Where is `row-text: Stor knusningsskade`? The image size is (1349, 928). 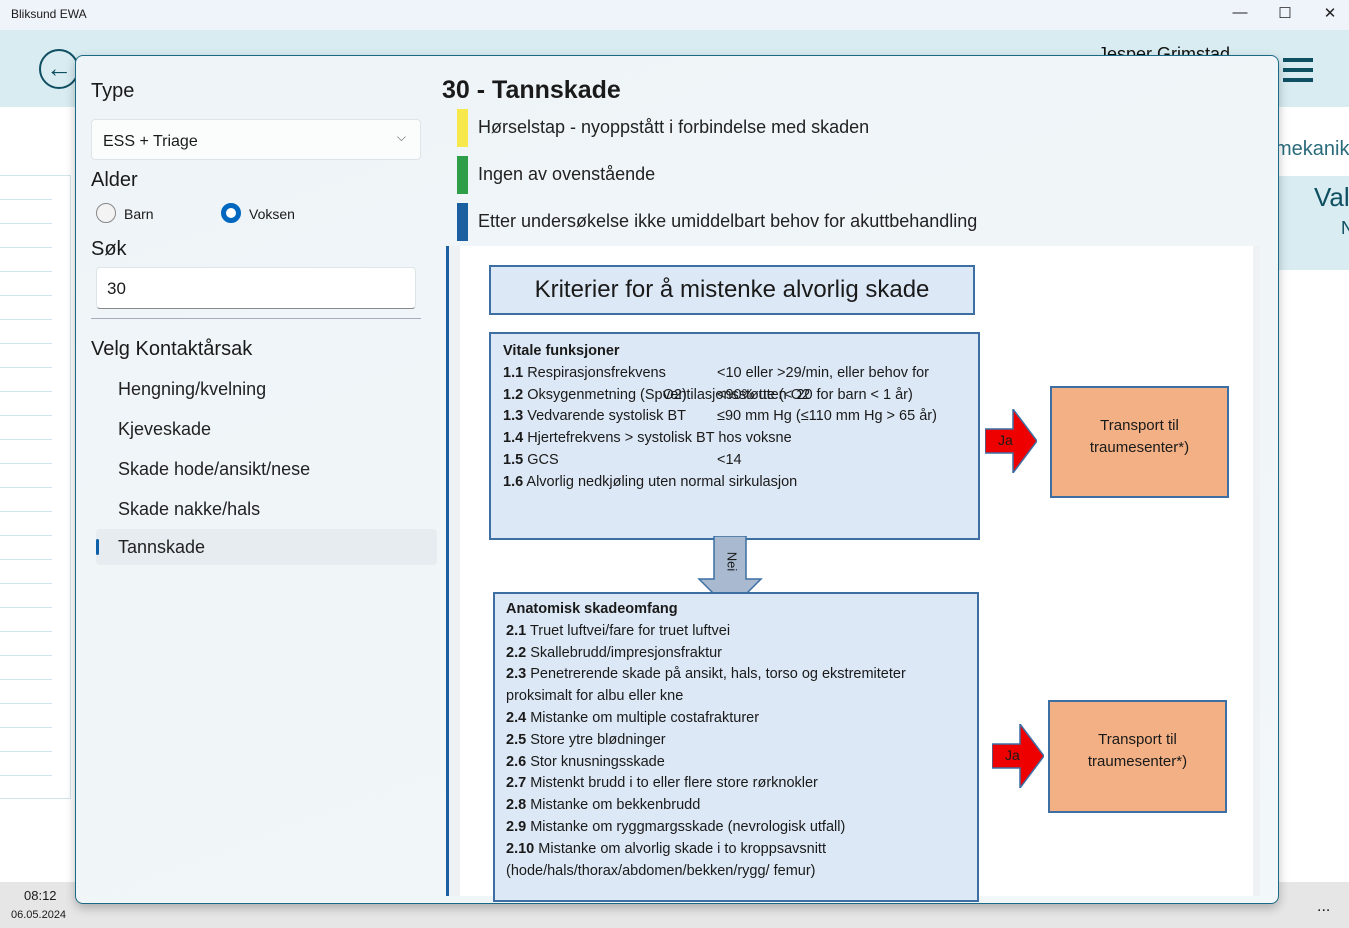
row-text: Stor knusningsskade is located at coordinates (597, 761).